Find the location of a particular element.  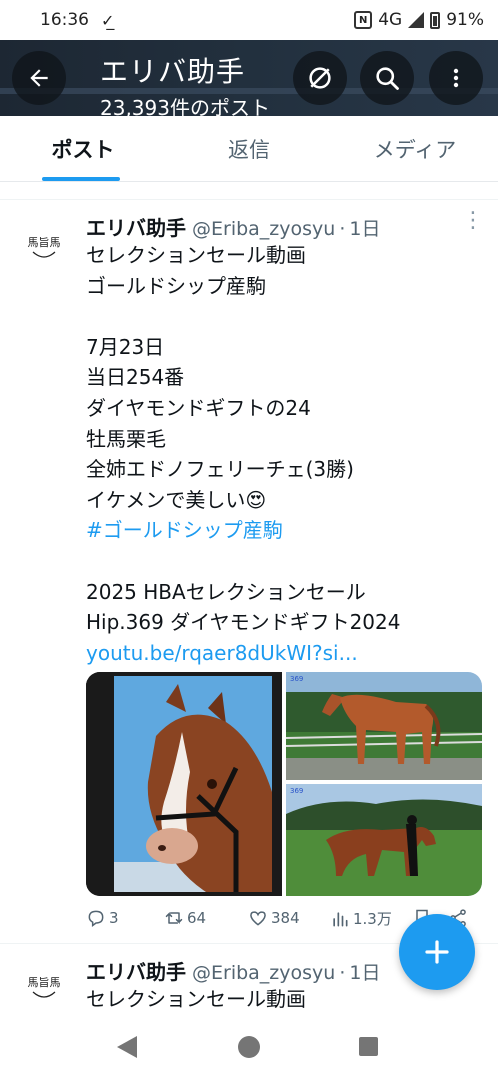

compose-post-button is located at coordinates (437, 952).